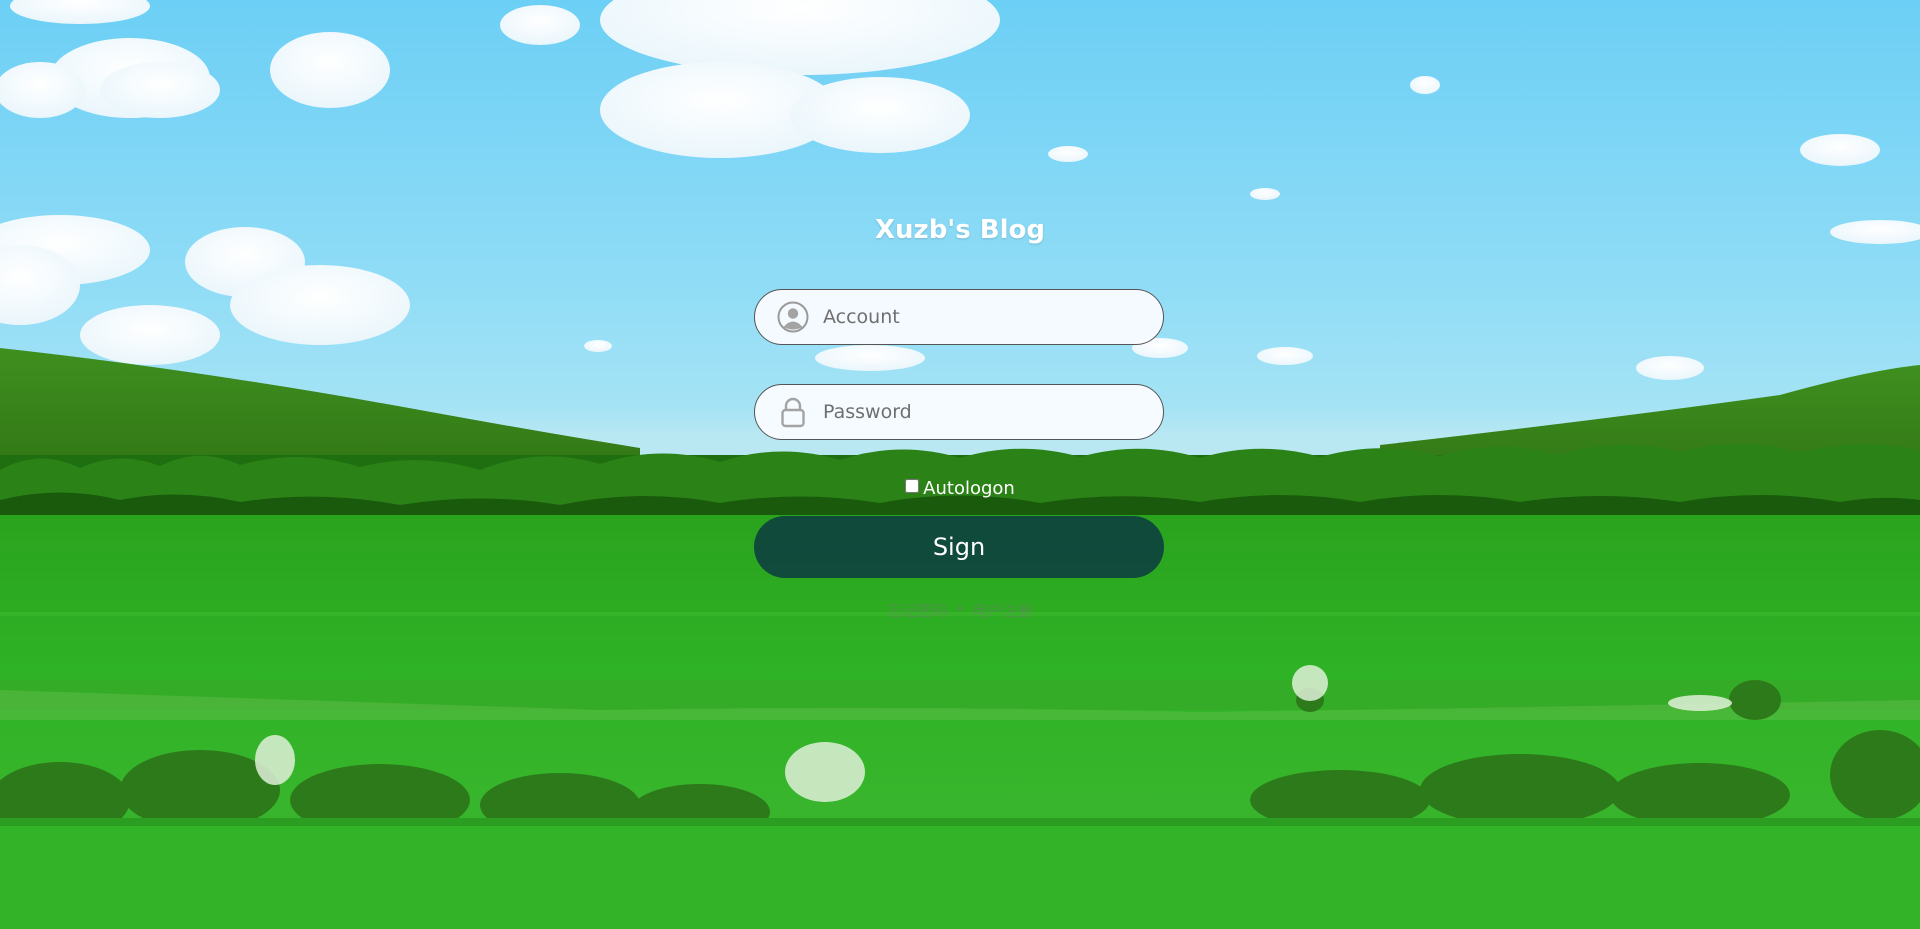 The height and width of the screenshot is (929, 1920). I want to click on password-input, so click(983, 412).